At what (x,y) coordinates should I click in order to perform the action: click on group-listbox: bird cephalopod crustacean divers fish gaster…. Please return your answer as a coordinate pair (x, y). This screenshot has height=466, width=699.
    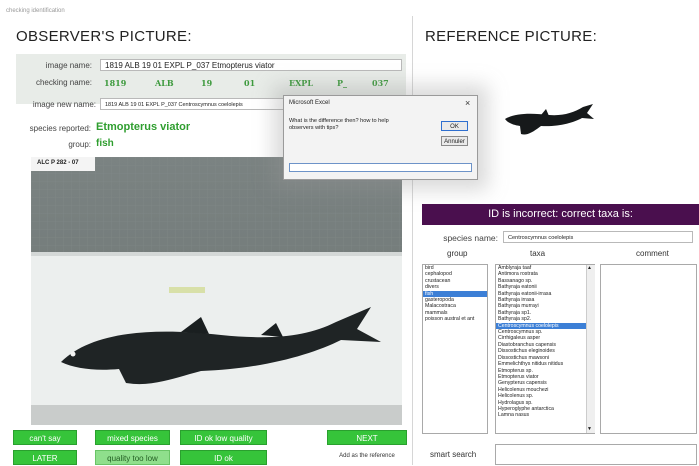
    Looking at the image, I should click on (455, 349).